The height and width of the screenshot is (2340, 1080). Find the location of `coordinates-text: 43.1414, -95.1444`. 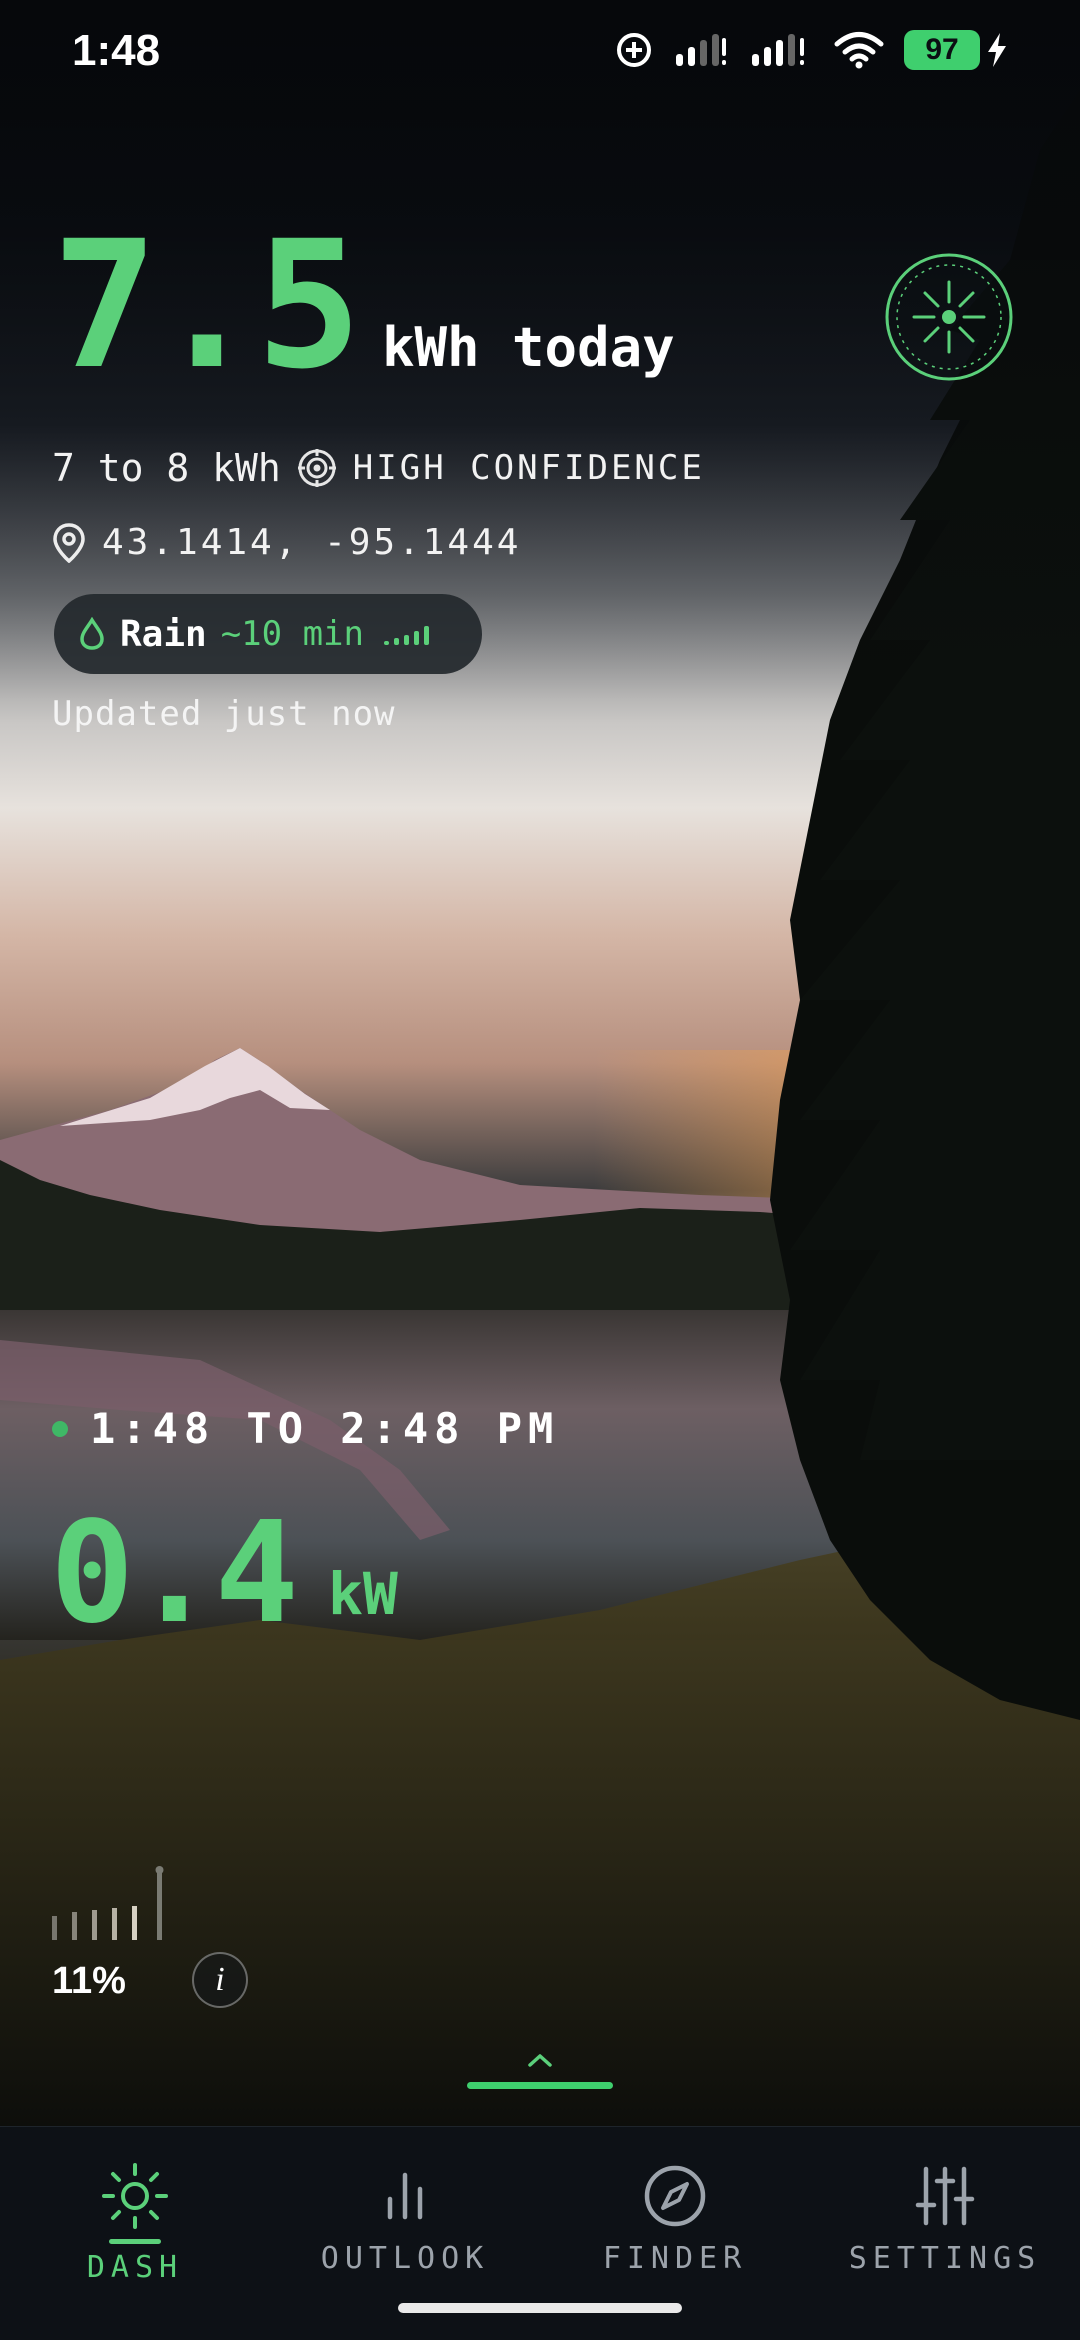

coordinates-text: 43.1414, -95.1444 is located at coordinates (312, 542).